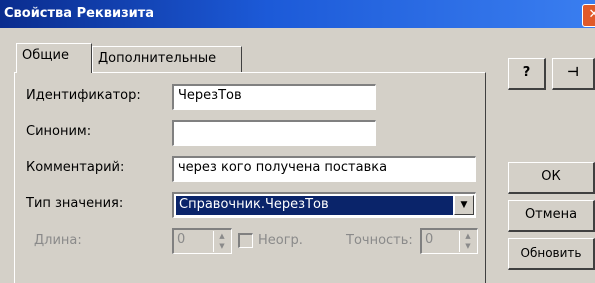  I want to click on tab-additional: Дополнительные, so click(167, 59).